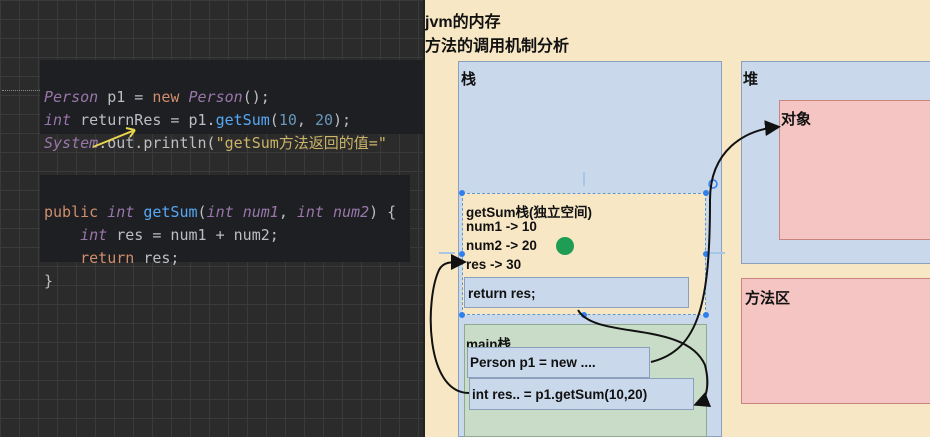 The image size is (930, 437). I want to click on annotation-arrow, so click(114, 137).